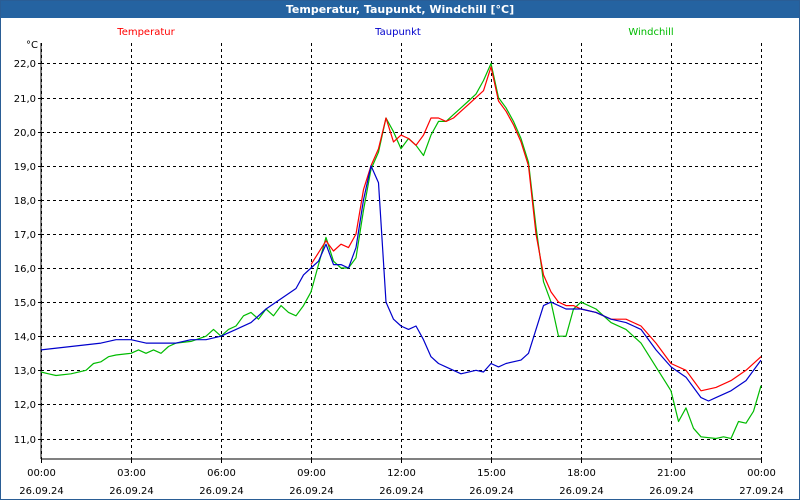  What do you see at coordinates (145, 32) in the screenshot?
I see `legend-temperatur: Temperatur` at bounding box center [145, 32].